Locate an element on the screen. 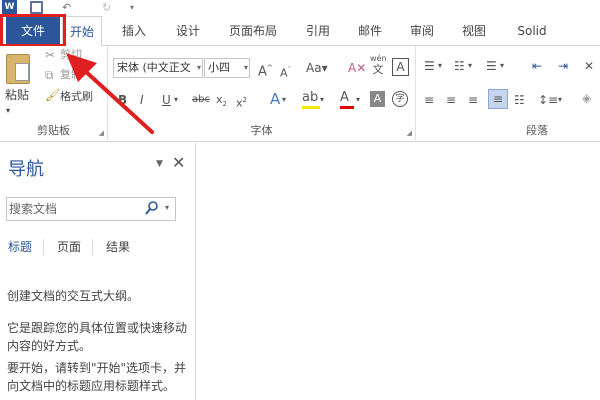  bold-icon: B is located at coordinates (122, 100).